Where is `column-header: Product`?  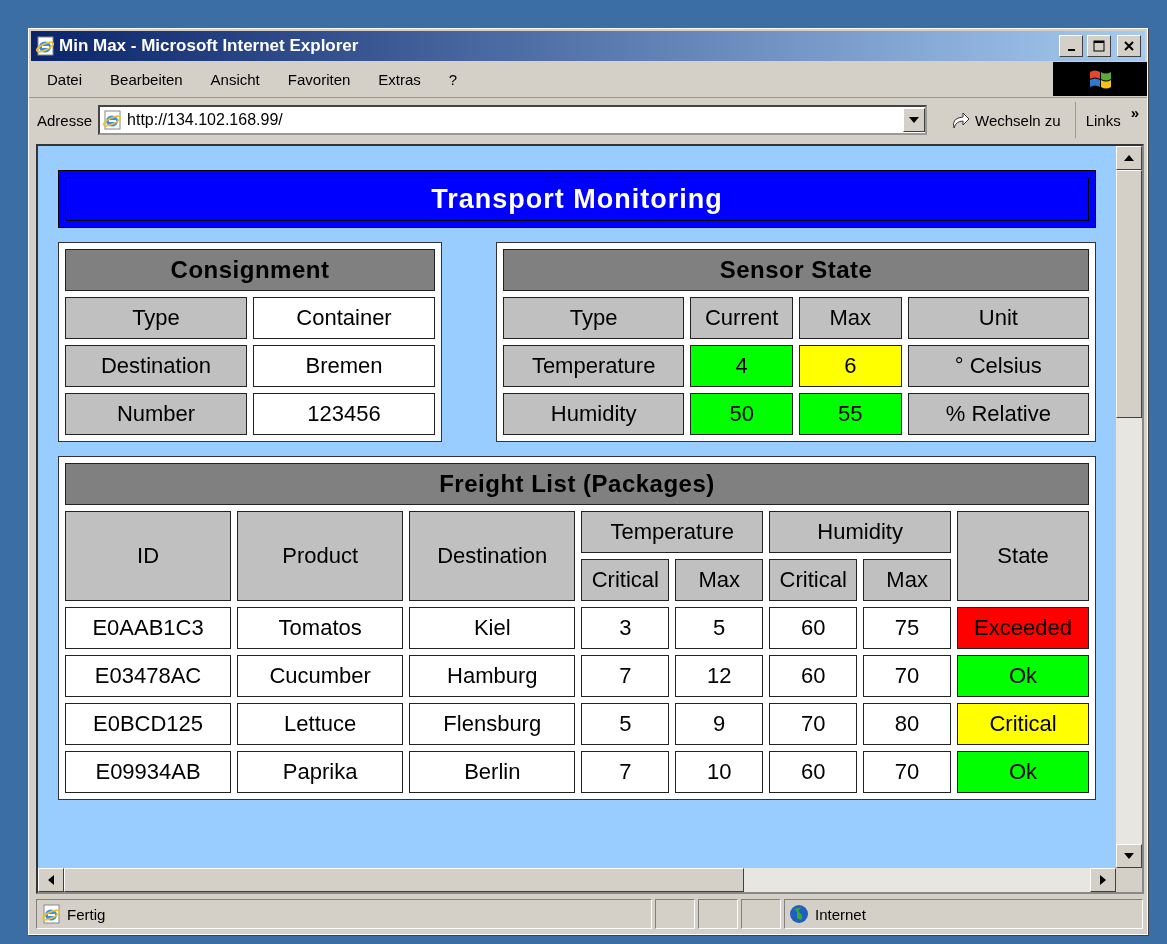
column-header: Product is located at coordinates (320, 556).